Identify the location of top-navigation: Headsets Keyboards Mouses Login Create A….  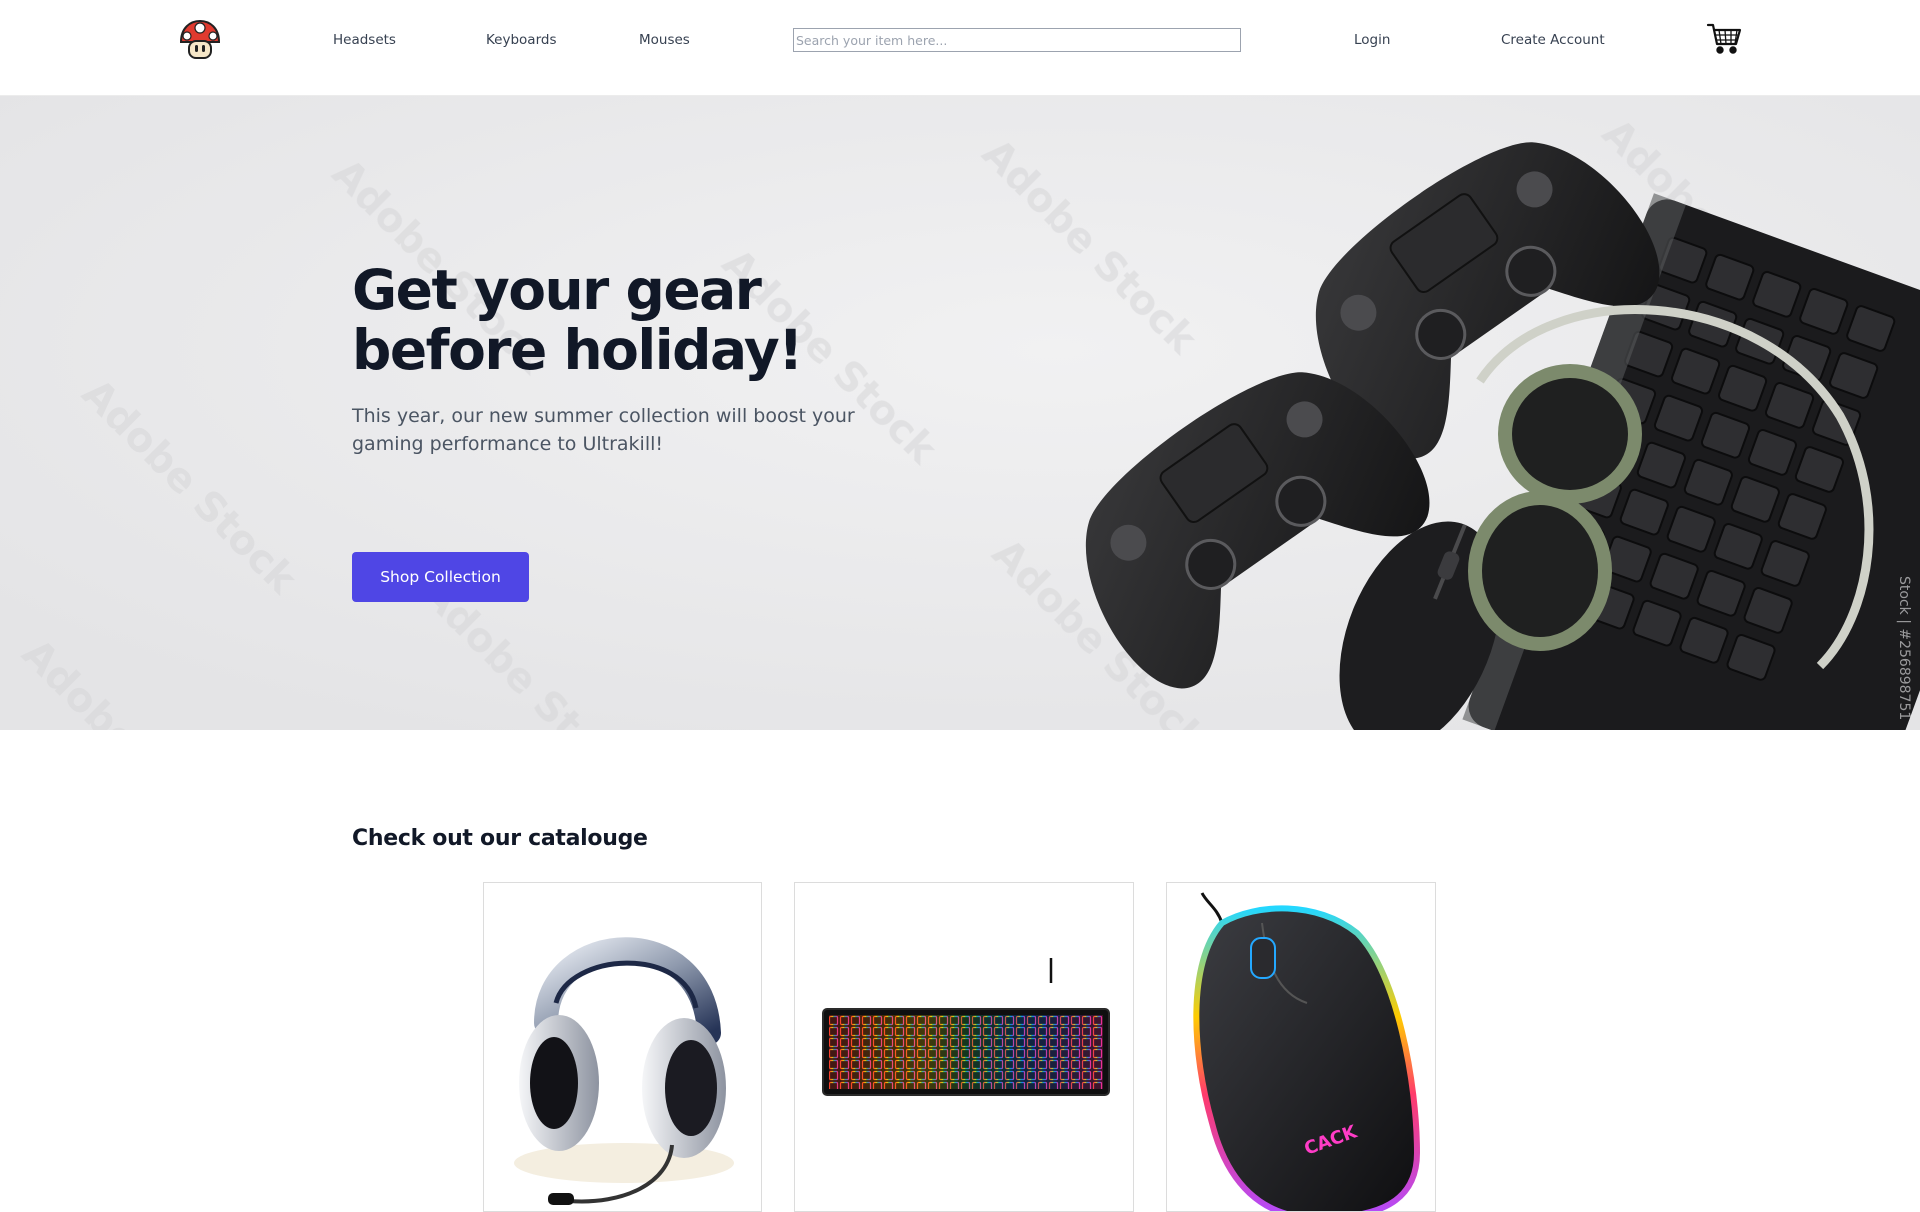
(960, 48).